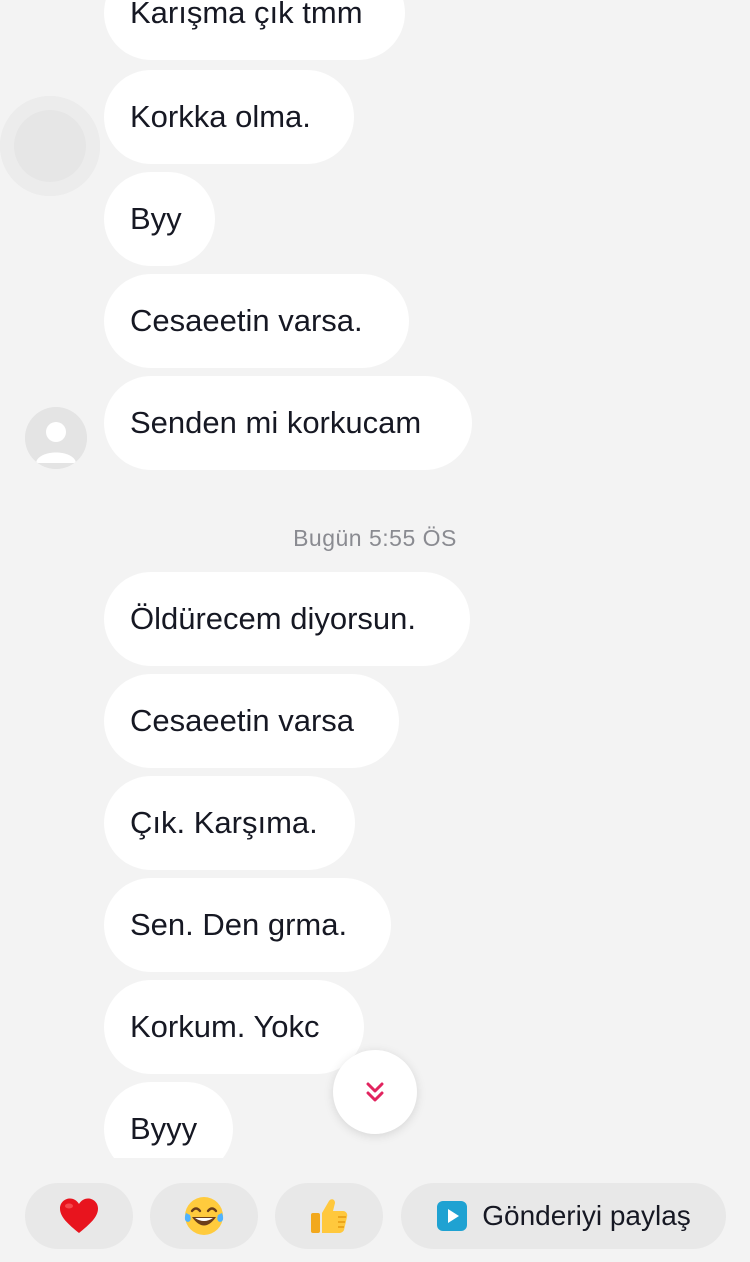 This screenshot has height=1262, width=750. I want to click on message-text: Byyy, so click(164, 1128).